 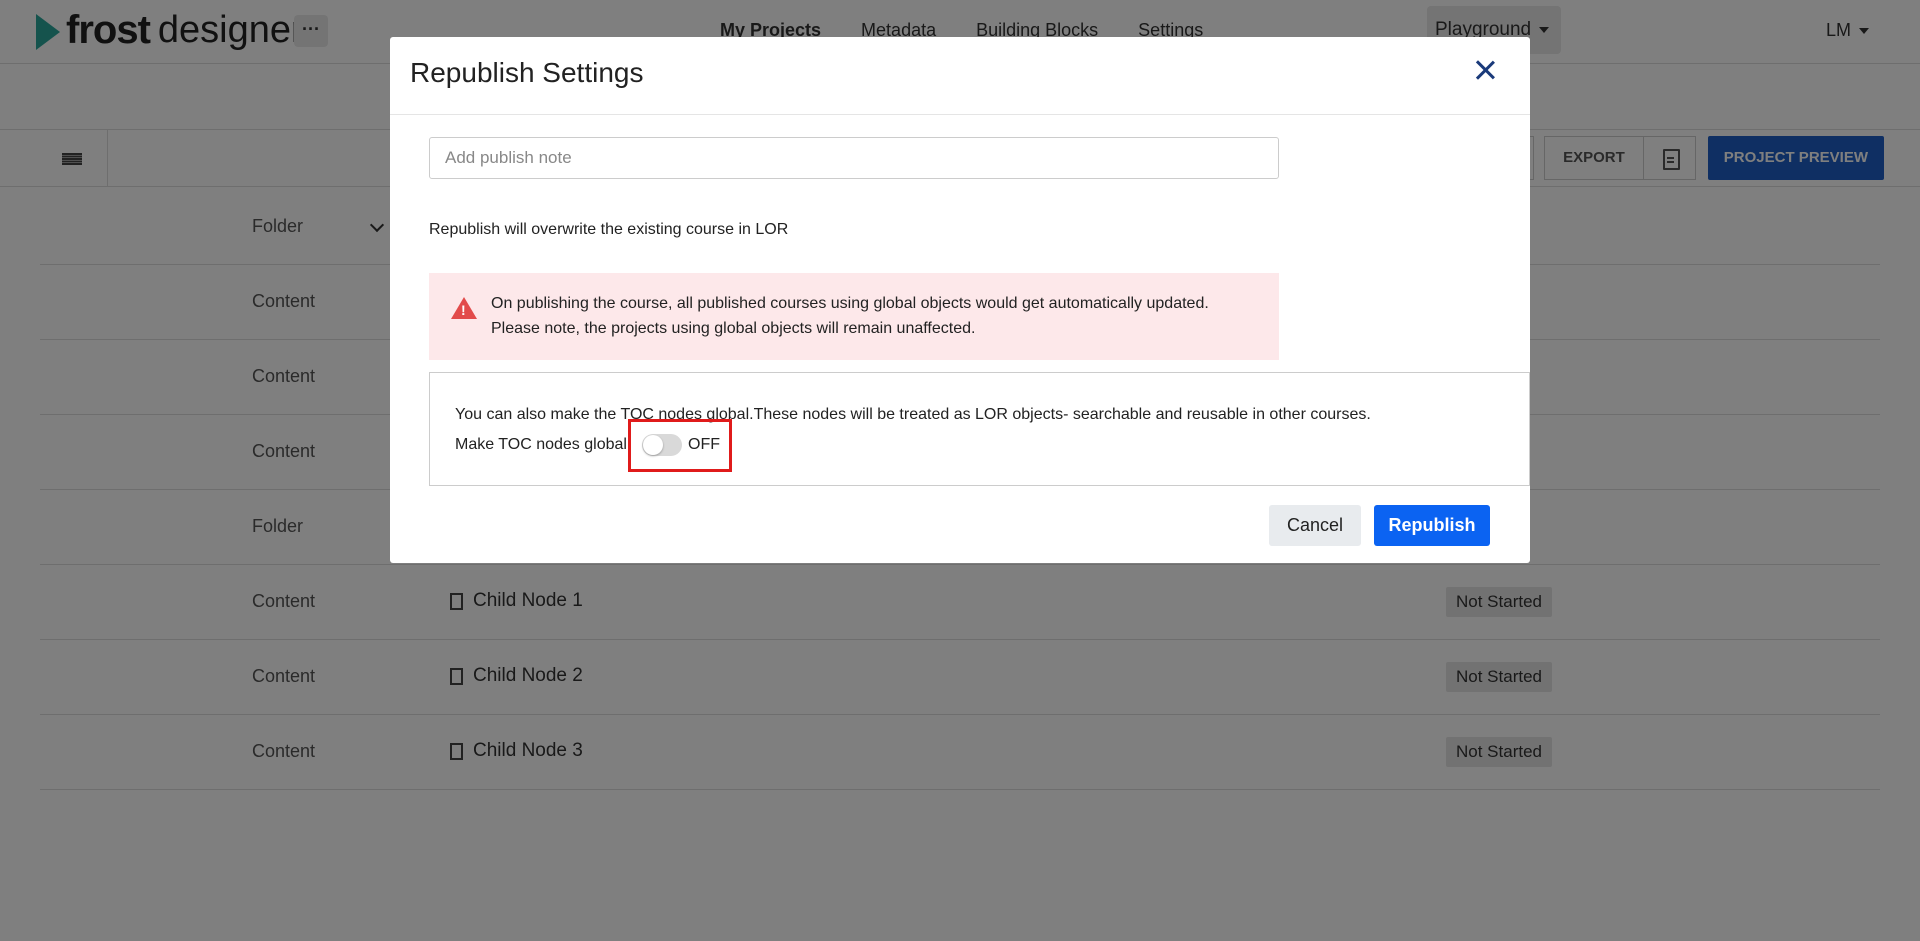 I want to click on cancel-button: Cancel, so click(x=1315, y=525).